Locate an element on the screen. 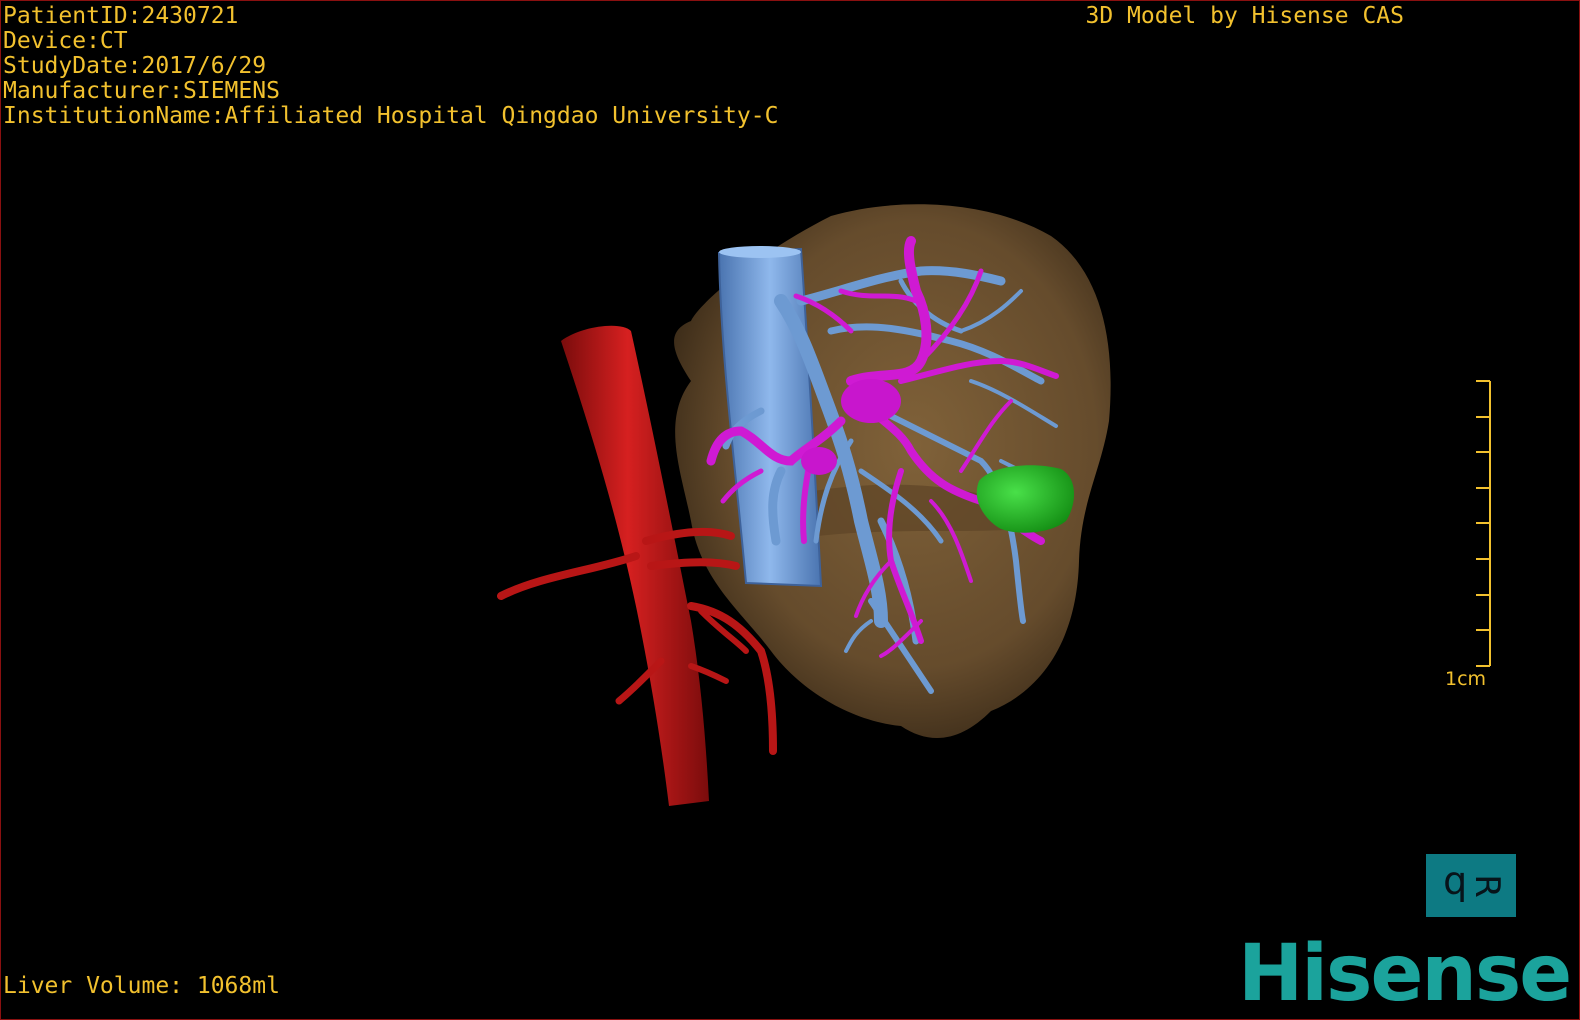 Image resolution: width=1580 pixels, height=1020 pixels. manufacturer-text: Manufacturer:SIEMENS is located at coordinates (141, 91).